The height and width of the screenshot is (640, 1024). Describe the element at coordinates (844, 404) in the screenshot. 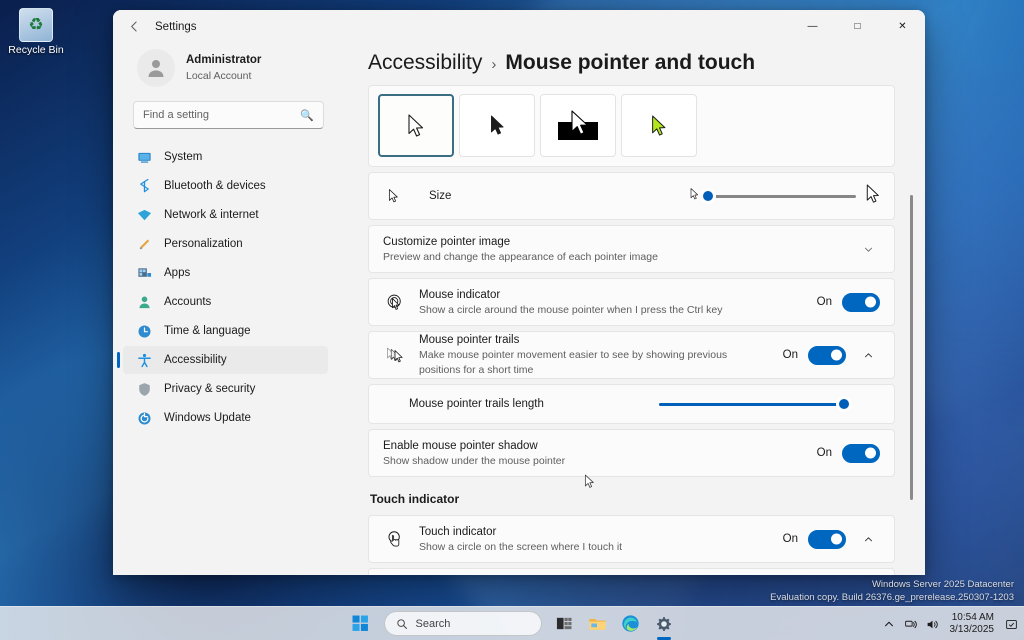

I see `trails-length-slider-thumb` at that location.